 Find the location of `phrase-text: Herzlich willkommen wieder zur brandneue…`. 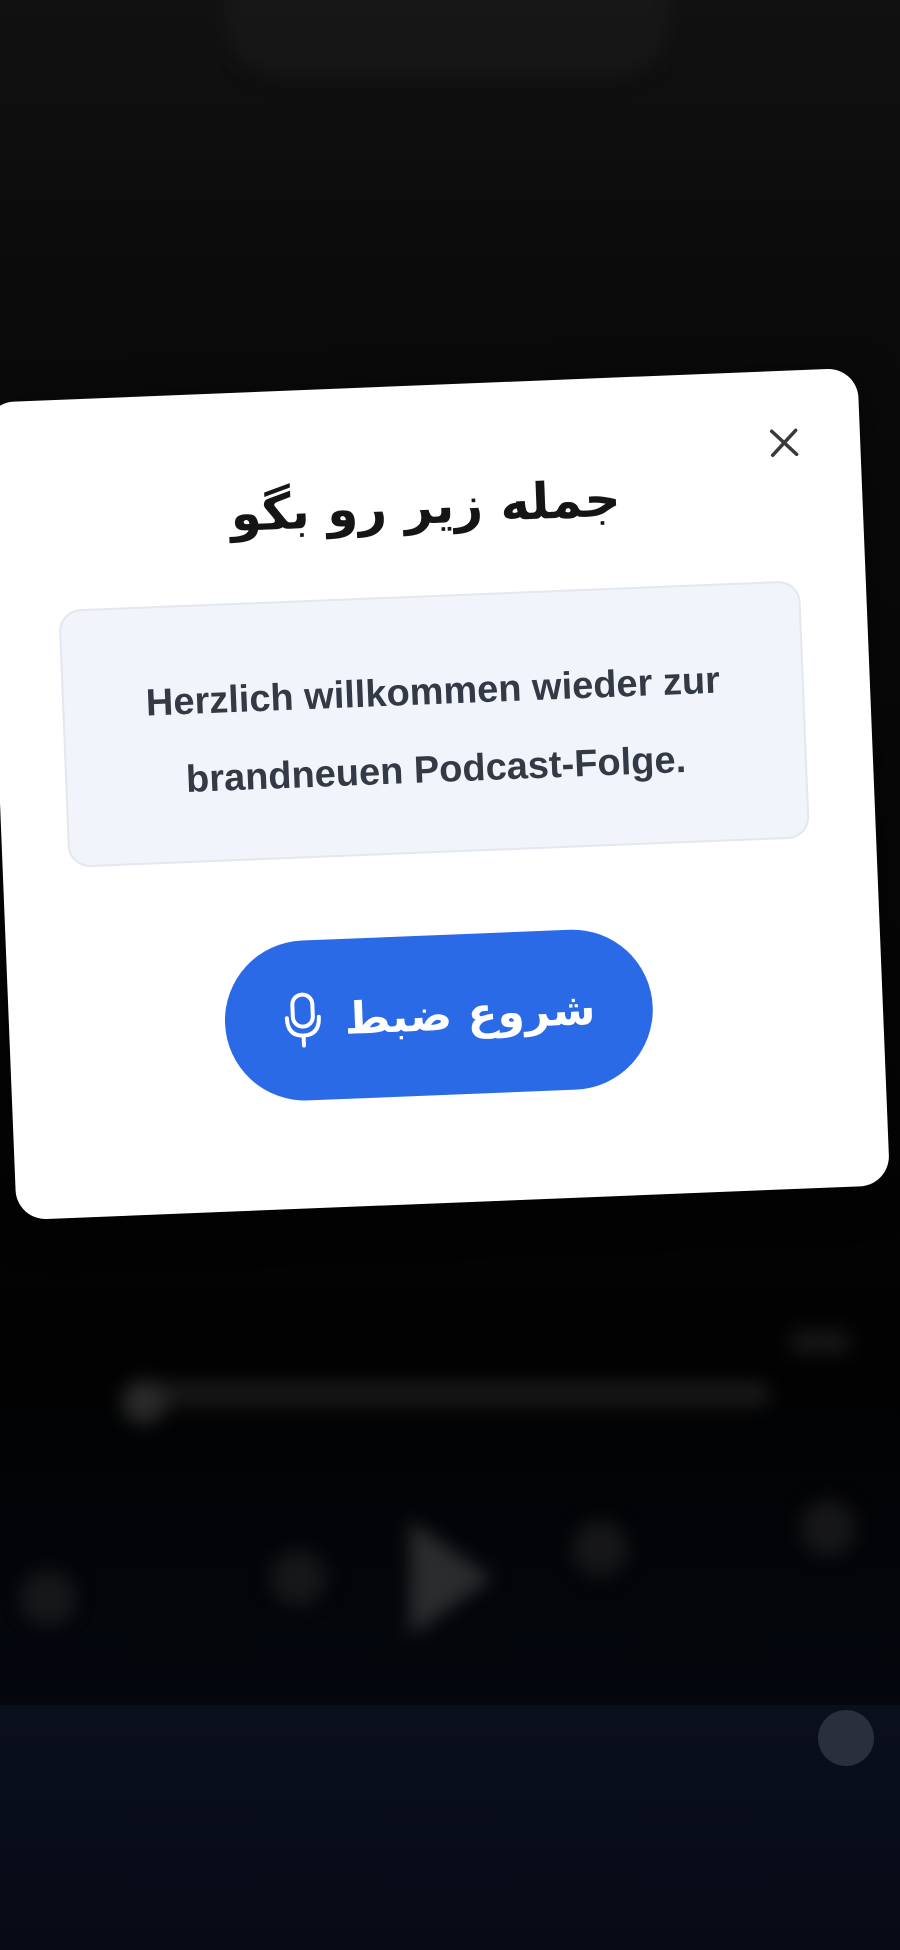

phrase-text: Herzlich willkommen wieder zur brandneue… is located at coordinates (433, 730).